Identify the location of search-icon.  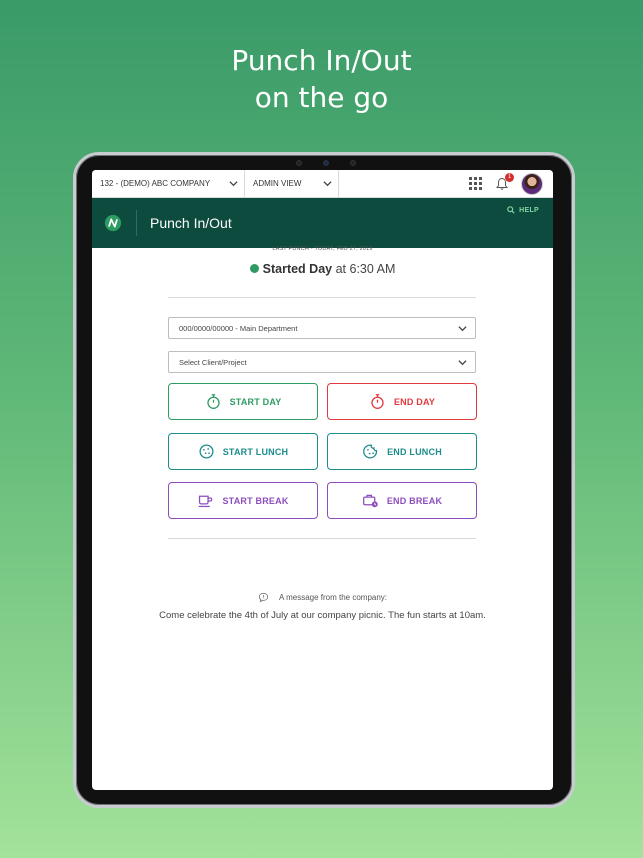
(511, 210).